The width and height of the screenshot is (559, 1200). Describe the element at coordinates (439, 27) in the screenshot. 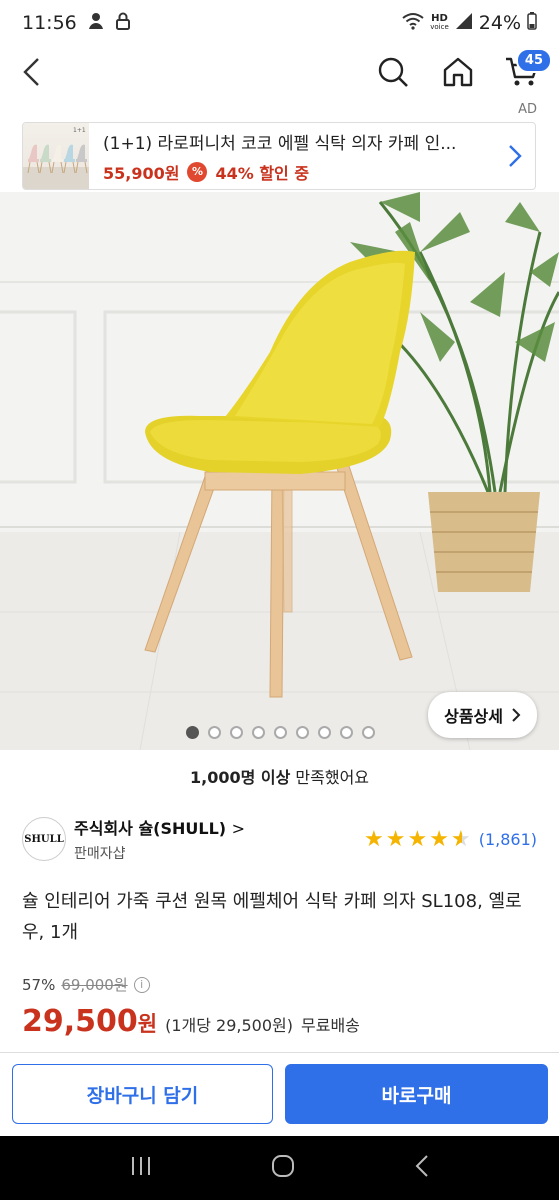

I see `voice-label: voice` at that location.